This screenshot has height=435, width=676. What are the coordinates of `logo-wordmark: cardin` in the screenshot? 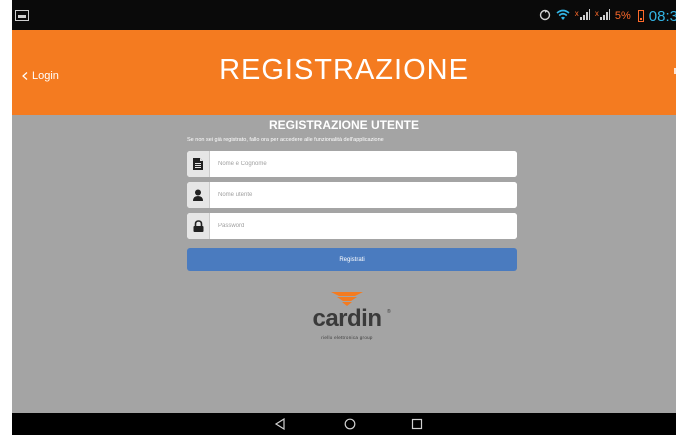 It's located at (347, 318).